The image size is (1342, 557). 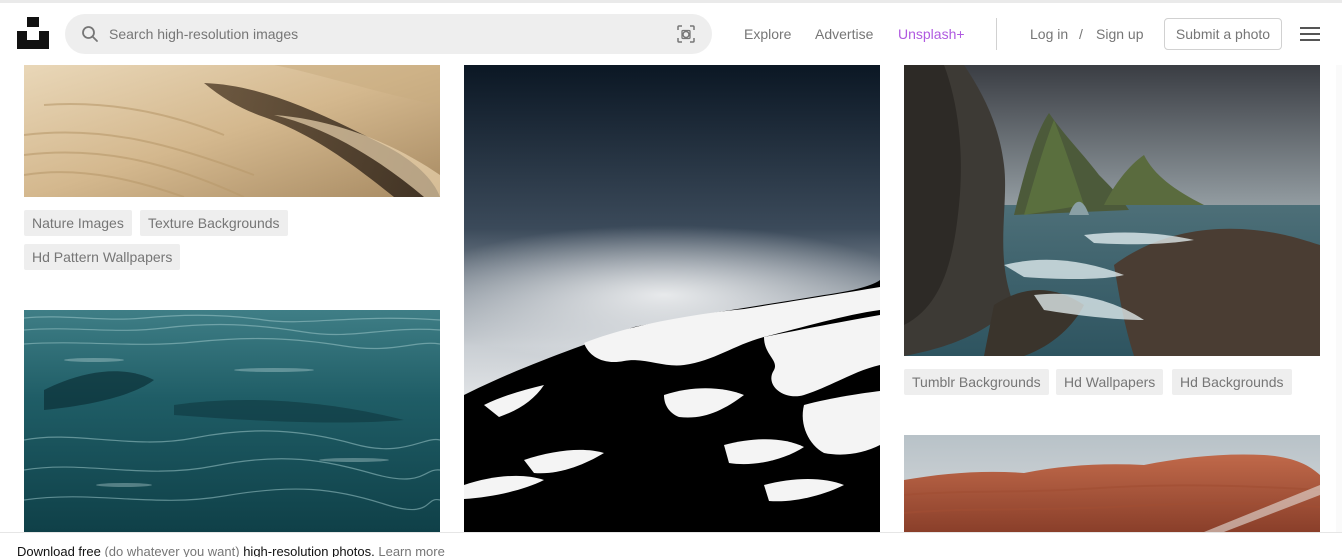 What do you see at coordinates (931, 34) in the screenshot?
I see `nav-unsplash-plus: Unsplash+` at bounding box center [931, 34].